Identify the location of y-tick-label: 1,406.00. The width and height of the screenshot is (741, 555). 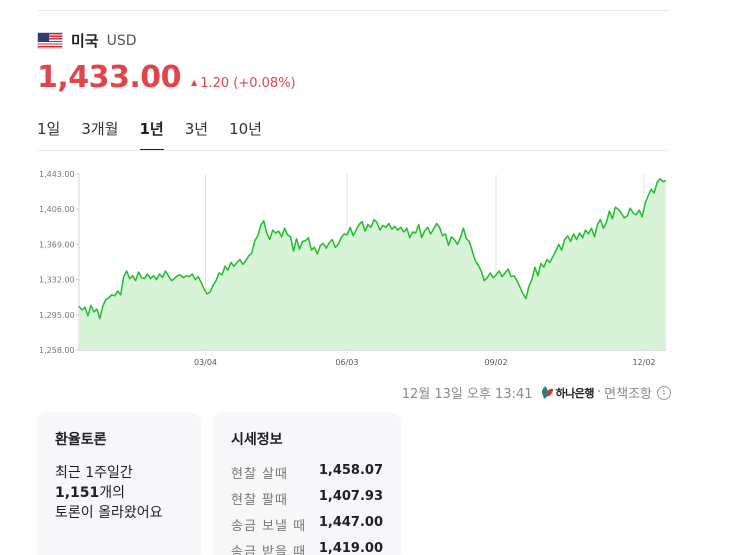
(57, 209).